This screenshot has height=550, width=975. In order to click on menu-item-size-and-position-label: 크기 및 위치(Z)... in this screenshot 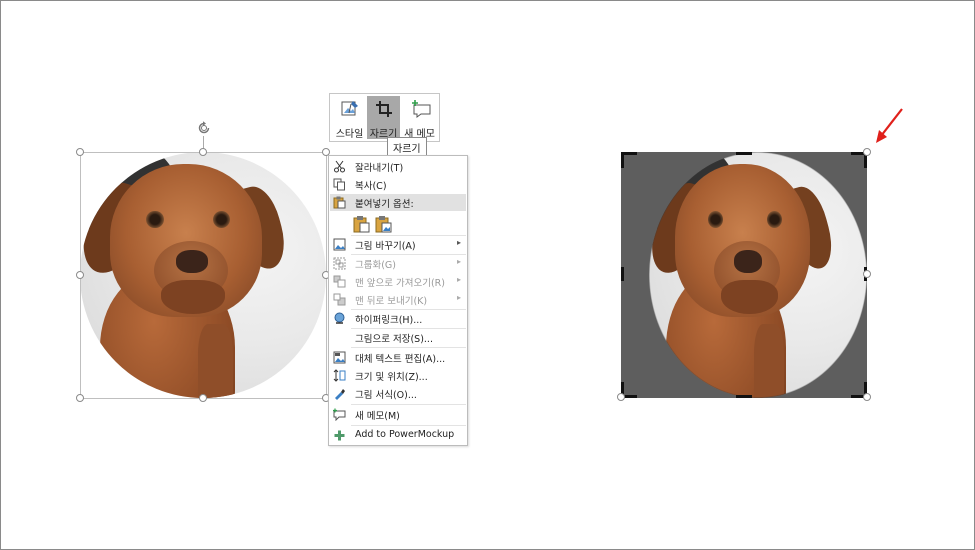, I will do `click(391, 377)`.